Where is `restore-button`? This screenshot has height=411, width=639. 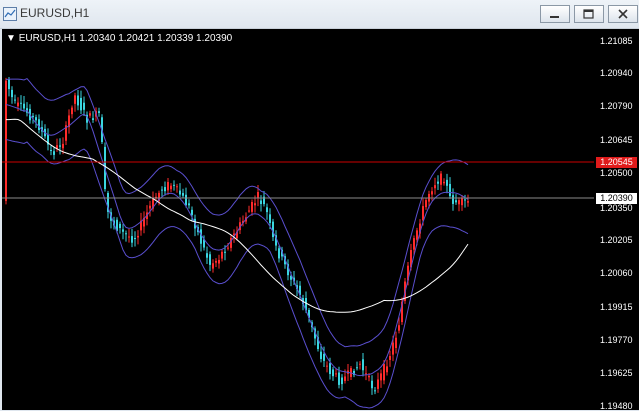 restore-button is located at coordinates (589, 14).